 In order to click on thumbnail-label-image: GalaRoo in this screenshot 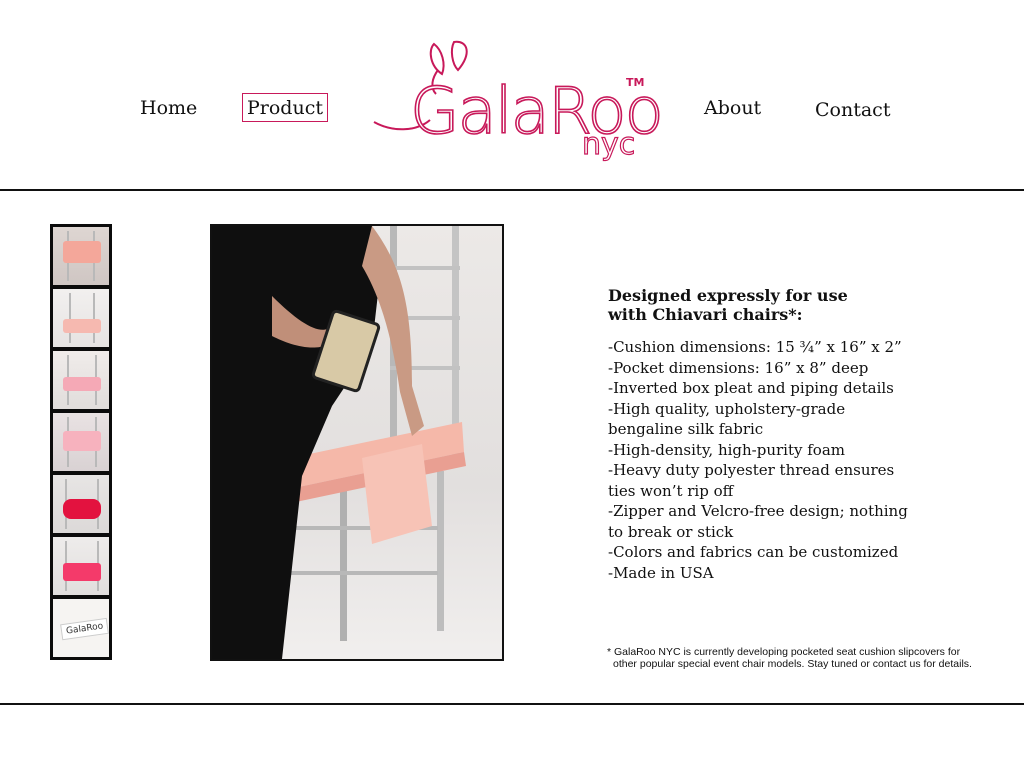, I will do `click(81, 628)`.